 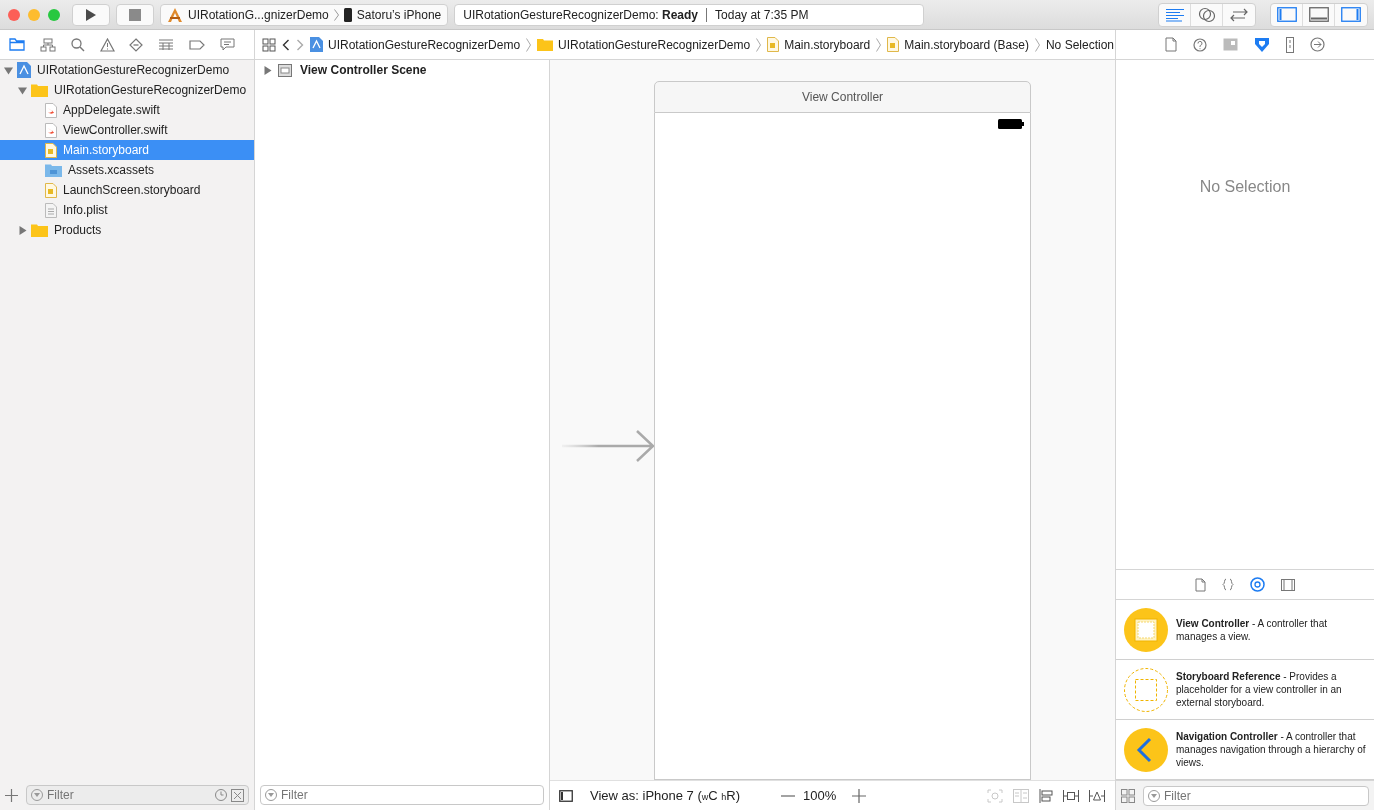 What do you see at coordinates (1046, 795) in the screenshot?
I see `align-icon` at bounding box center [1046, 795].